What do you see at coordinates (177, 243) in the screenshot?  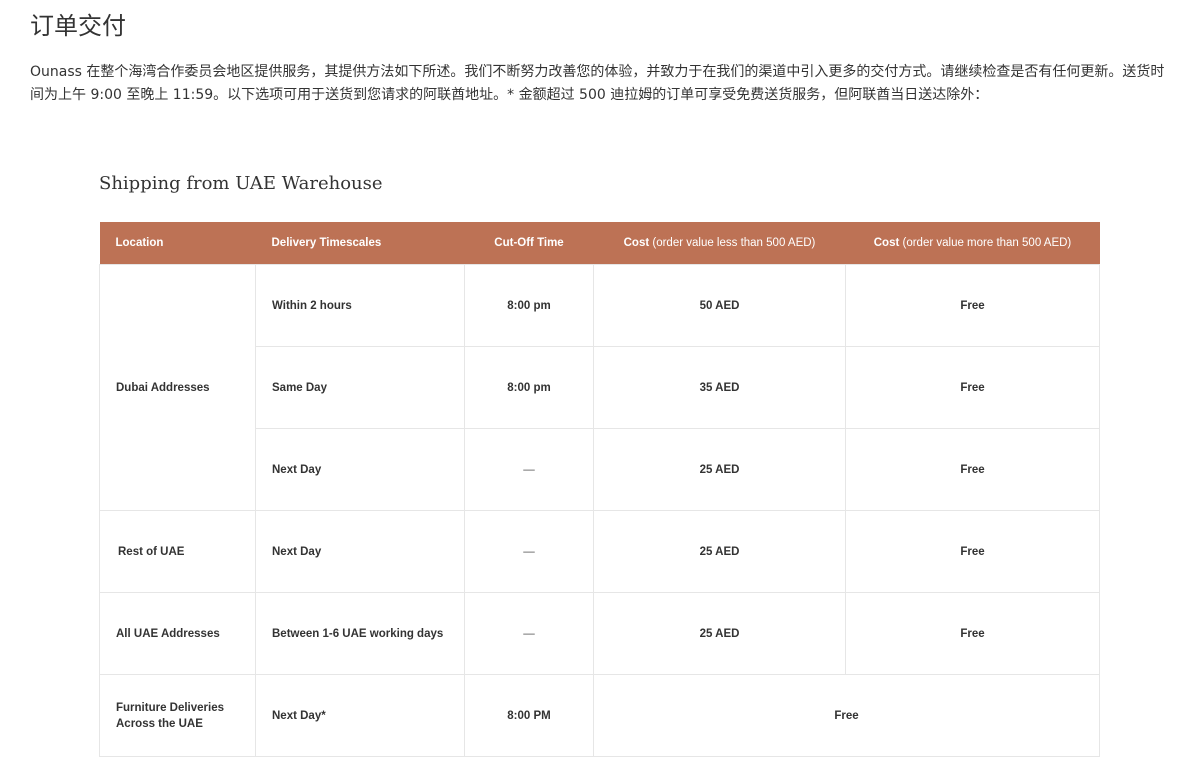 I see `header-location: Location` at bounding box center [177, 243].